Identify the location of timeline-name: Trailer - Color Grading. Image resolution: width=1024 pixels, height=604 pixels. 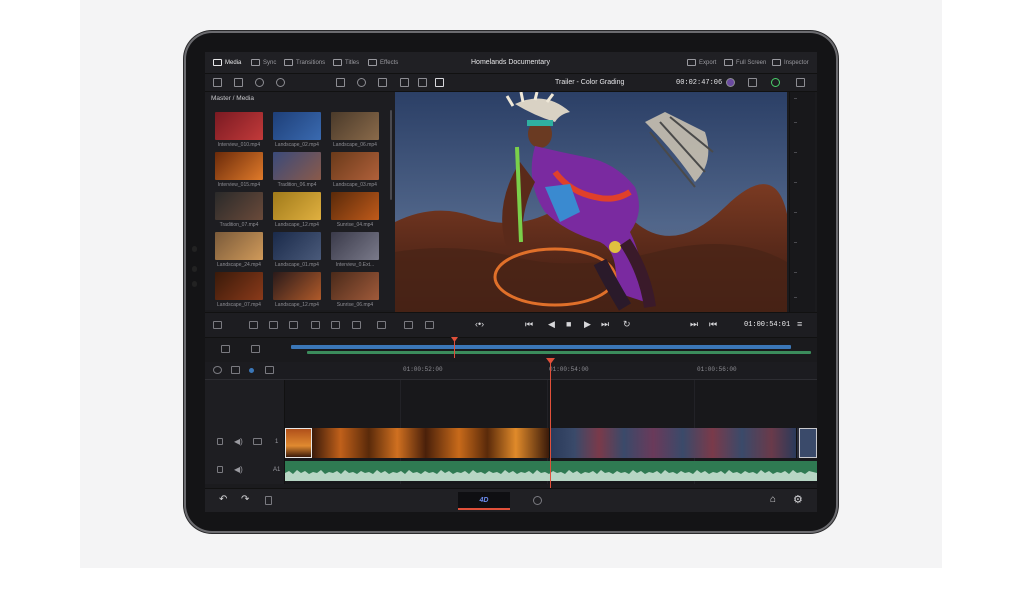
(589, 82).